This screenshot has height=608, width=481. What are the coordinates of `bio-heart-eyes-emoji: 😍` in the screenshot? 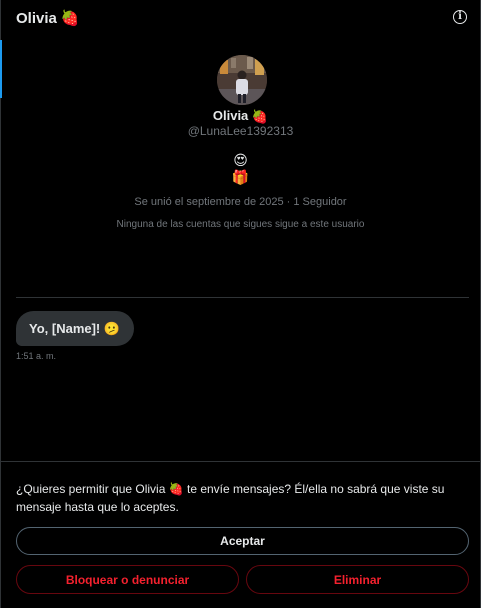 It's located at (240, 160).